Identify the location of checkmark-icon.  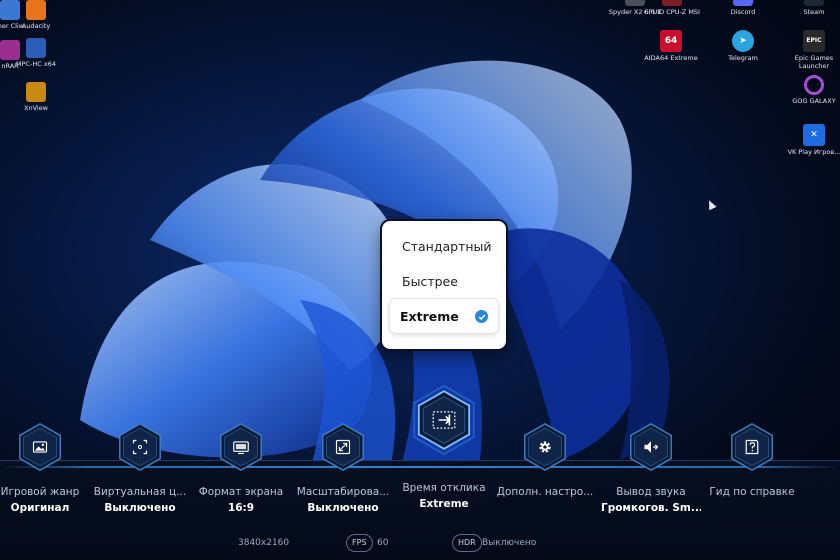
(481, 316).